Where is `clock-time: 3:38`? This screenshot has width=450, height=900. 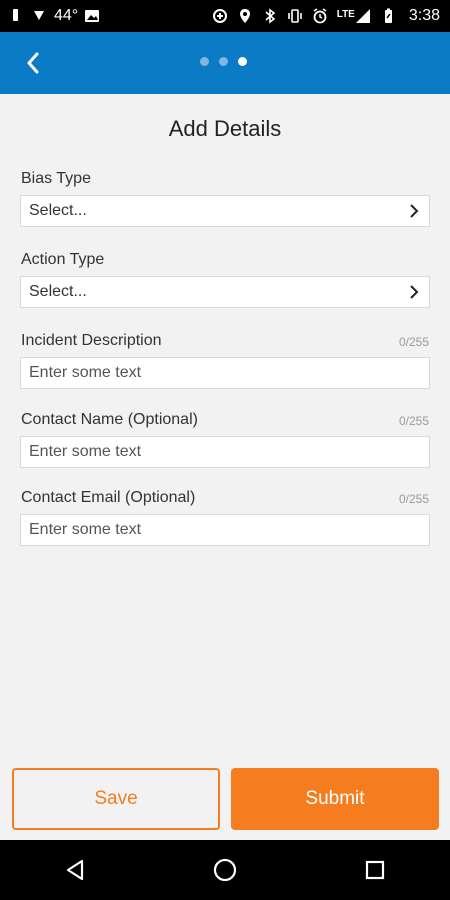
clock-time: 3:38 is located at coordinates (424, 15).